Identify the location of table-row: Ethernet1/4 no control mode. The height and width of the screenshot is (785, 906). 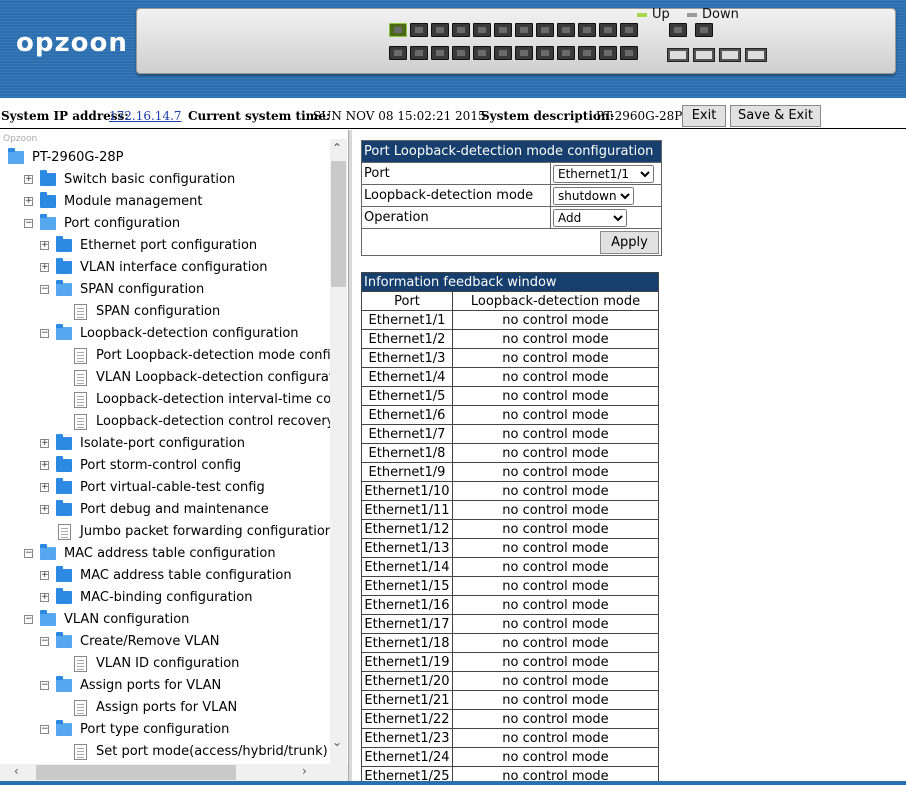
(510, 377).